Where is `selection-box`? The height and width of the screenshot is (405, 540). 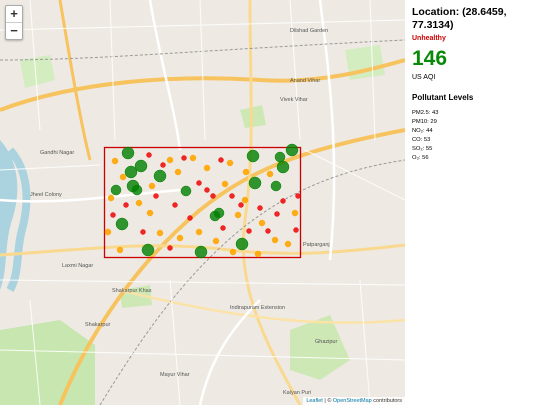
selection-box is located at coordinates (202, 202).